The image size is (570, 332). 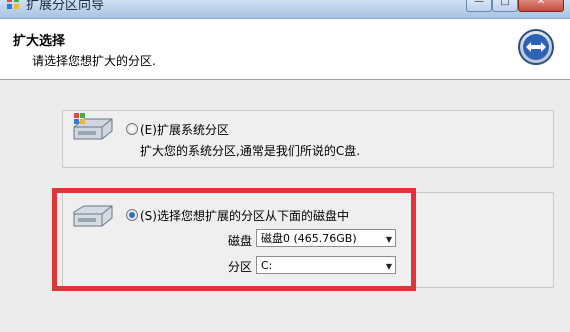 What do you see at coordinates (132, 129) in the screenshot?
I see `option-system-radio` at bounding box center [132, 129].